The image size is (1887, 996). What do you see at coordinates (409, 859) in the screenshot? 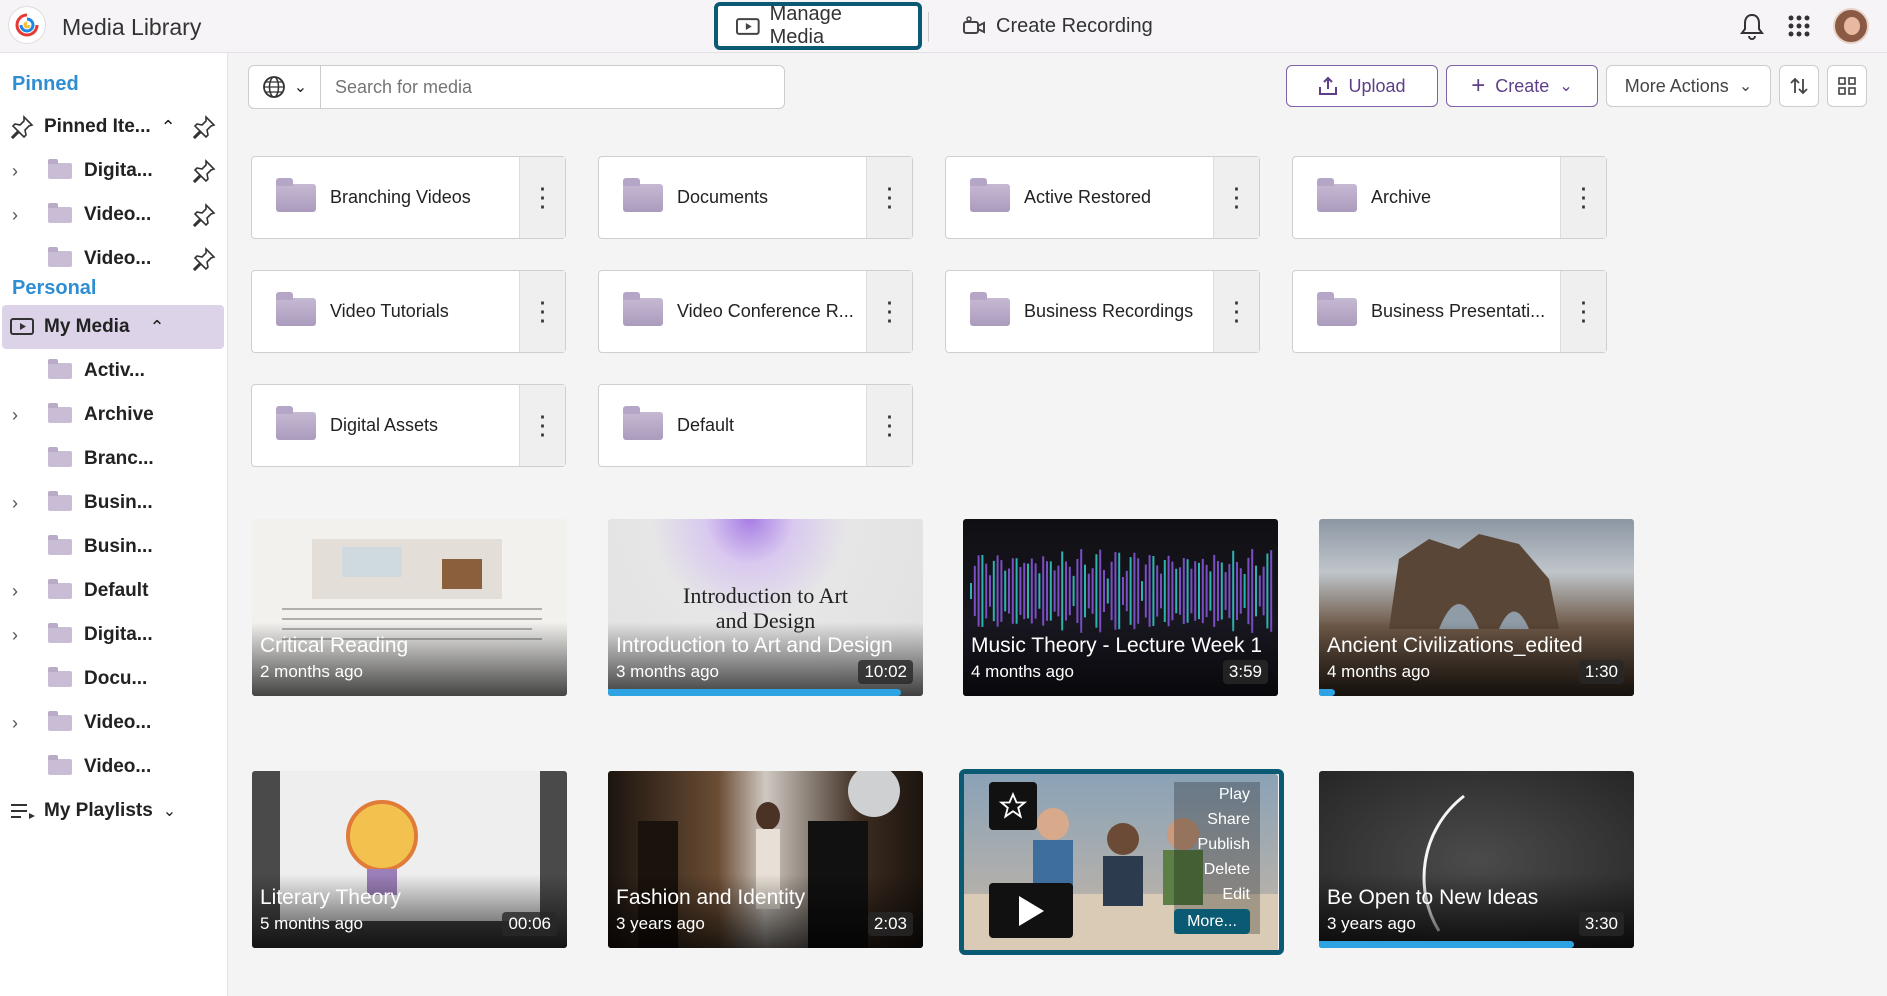
I see `media-thumbnail: Literary Theory 5 months ago 00:06` at bounding box center [409, 859].